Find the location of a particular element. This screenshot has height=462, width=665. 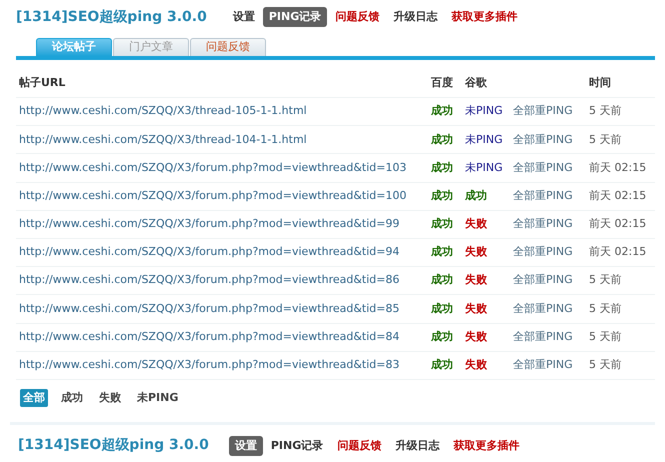

url-link: http://www.ceshi.com/SZQQ/X3/thread-104-1-1.html is located at coordinates (223, 140).